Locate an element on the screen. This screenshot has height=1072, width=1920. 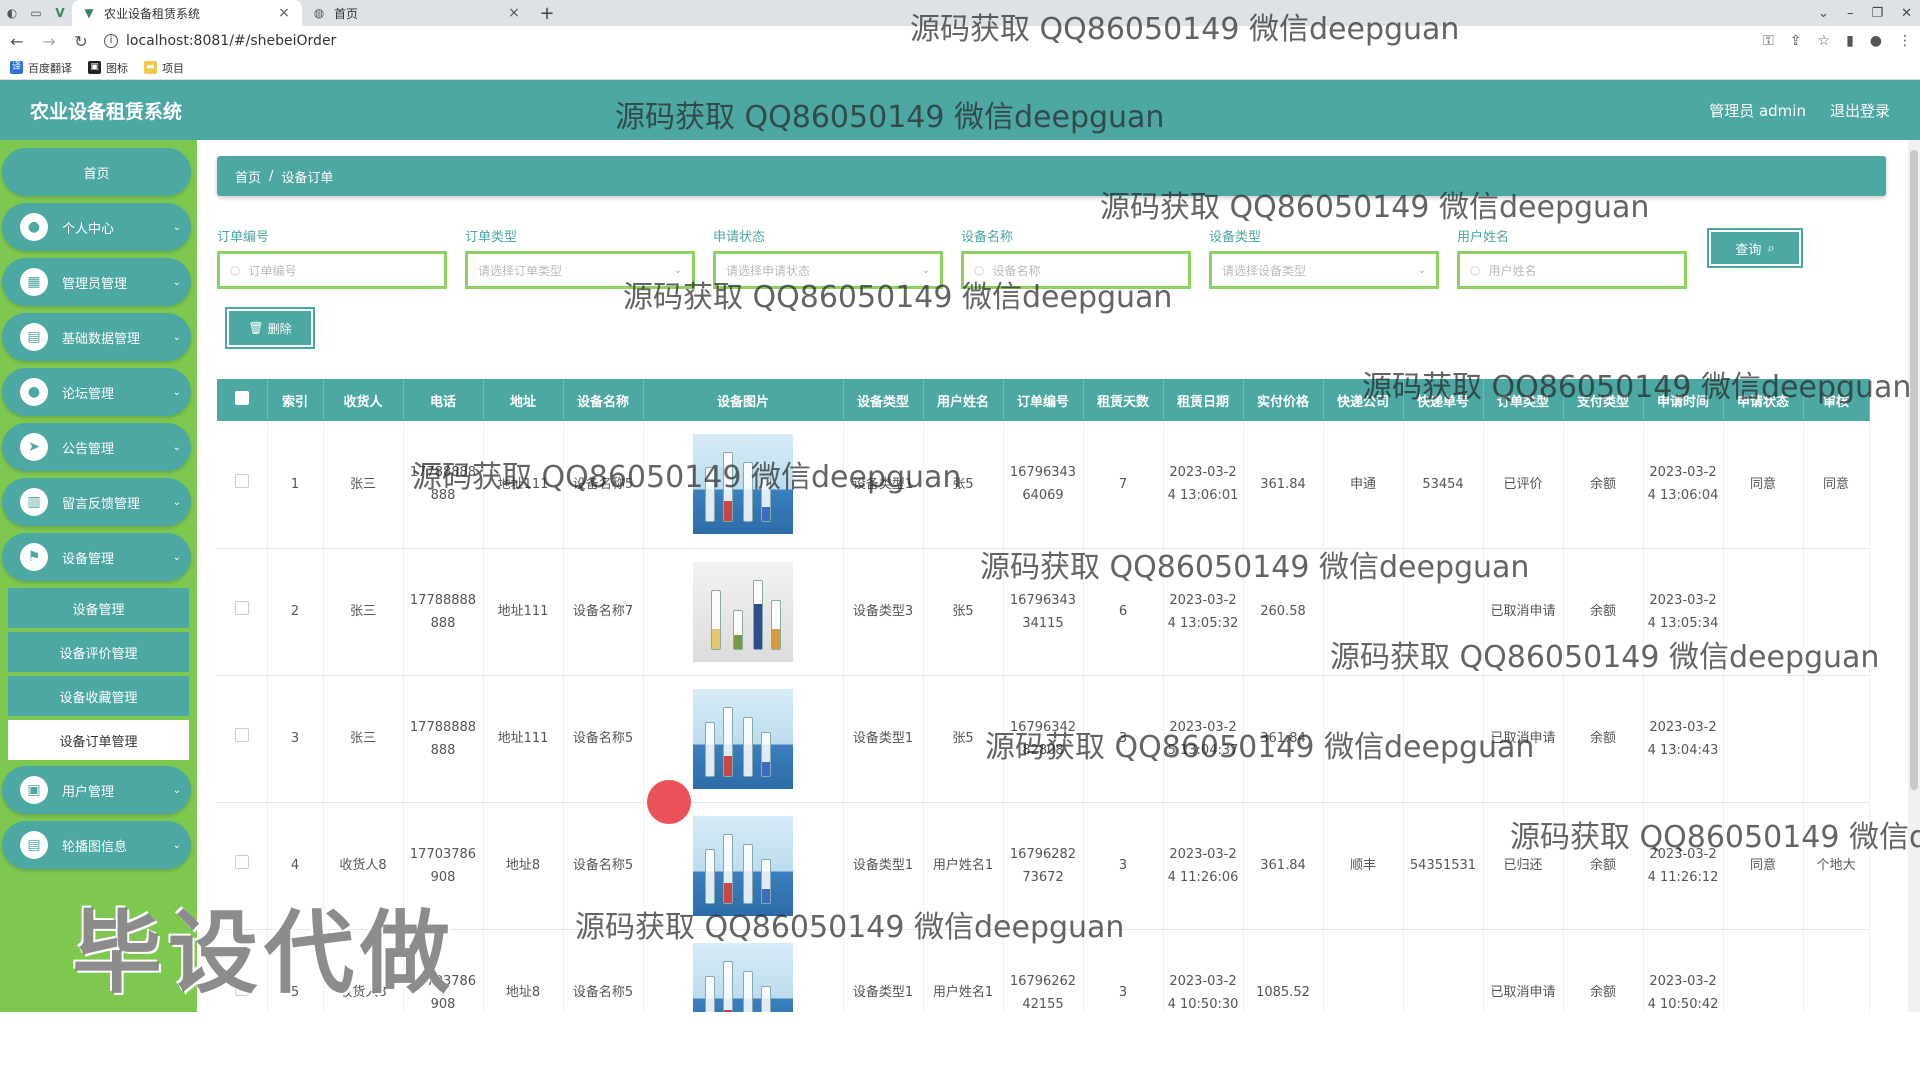
submenu-item: 设备收藏管理 is located at coordinates (98, 696).